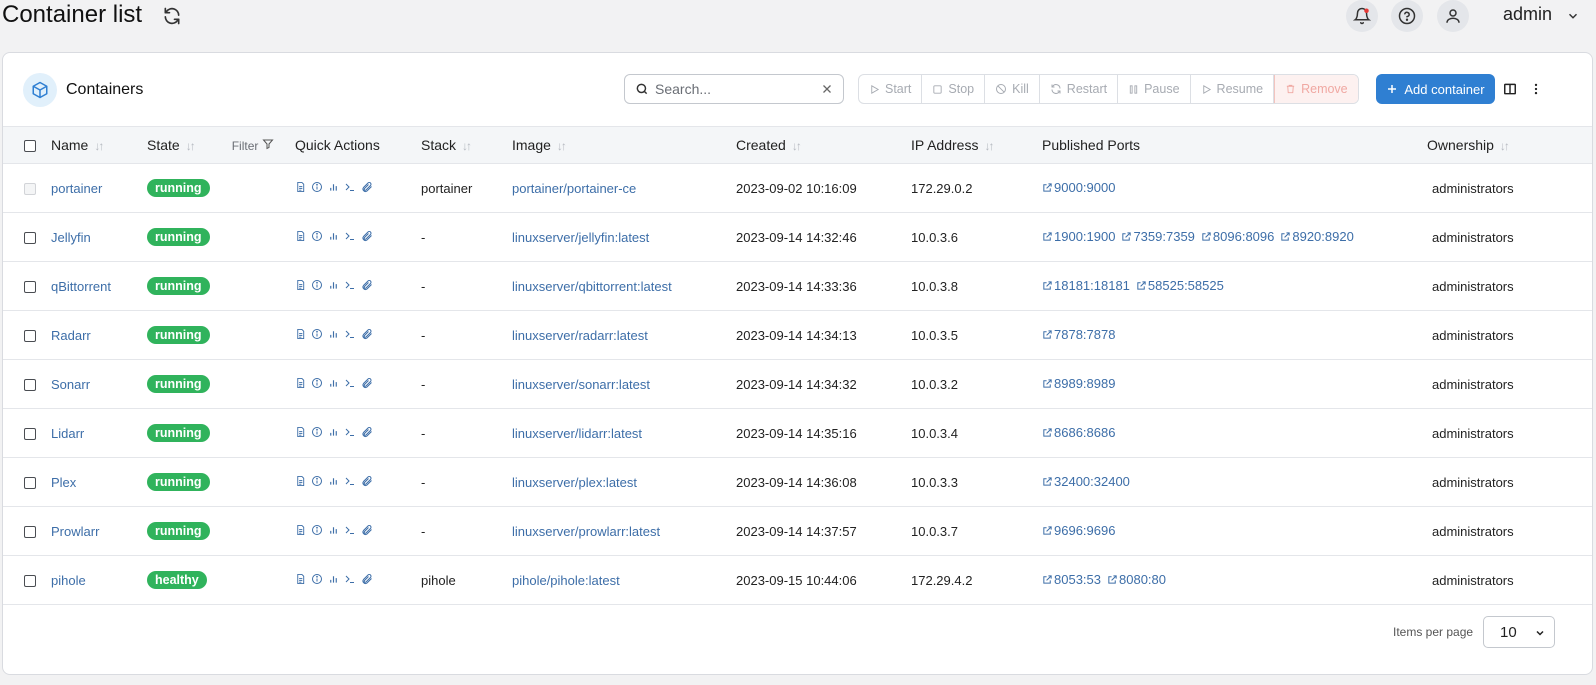 The image size is (1596, 685). Describe the element at coordinates (1453, 16) in the screenshot. I see `user-menu-button` at that location.